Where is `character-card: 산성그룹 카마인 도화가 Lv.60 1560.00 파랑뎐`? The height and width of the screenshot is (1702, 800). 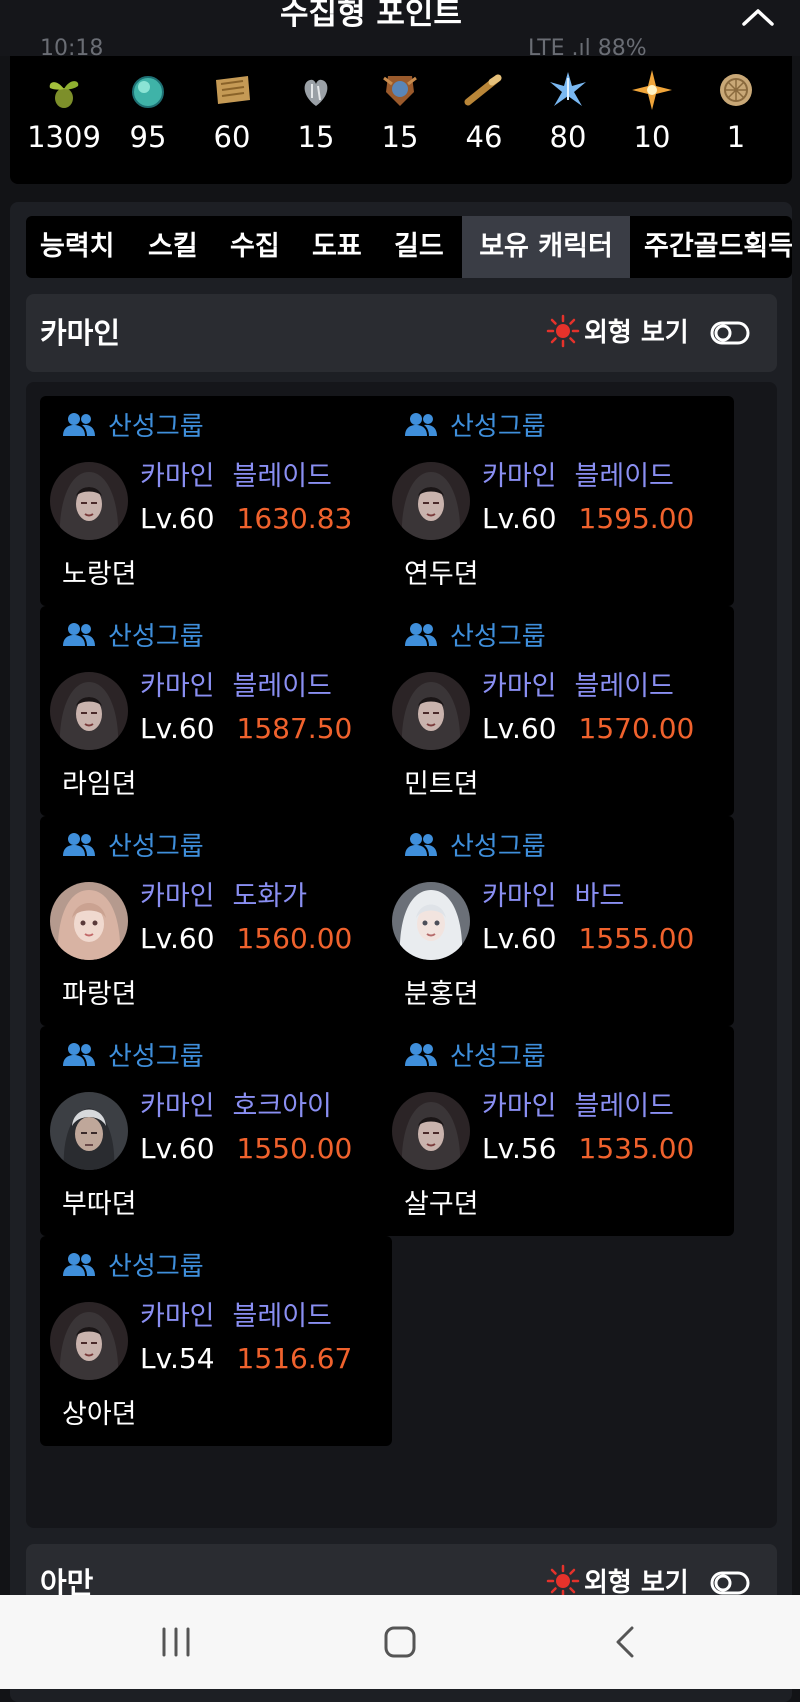
character-card: 산성그룹 카마인 도화가 Lv.60 1560.00 파랑뎐 is located at coordinates (216, 921).